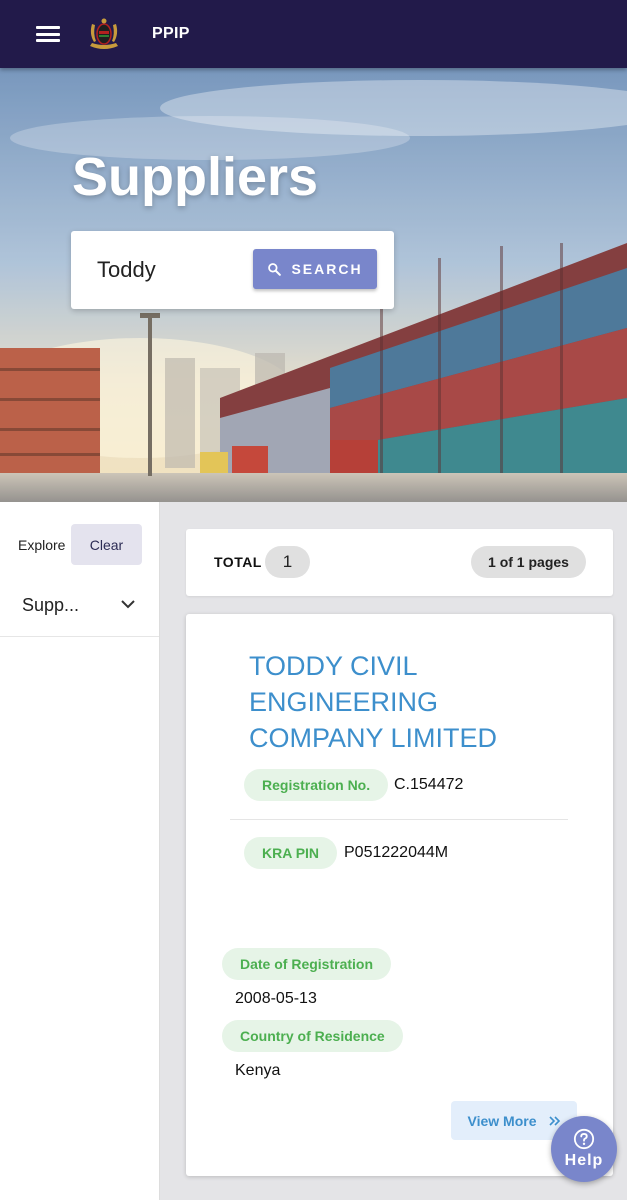 The image size is (627, 1200). Describe the element at coordinates (238, 562) in the screenshot. I see `total-label: TOTAL` at that location.